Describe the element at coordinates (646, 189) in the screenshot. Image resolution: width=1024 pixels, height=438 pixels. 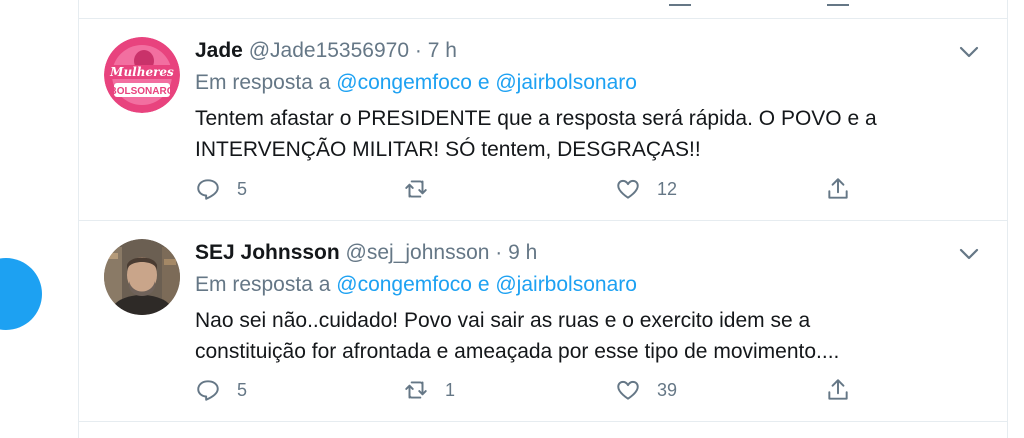
I see `like-button: 12` at that location.